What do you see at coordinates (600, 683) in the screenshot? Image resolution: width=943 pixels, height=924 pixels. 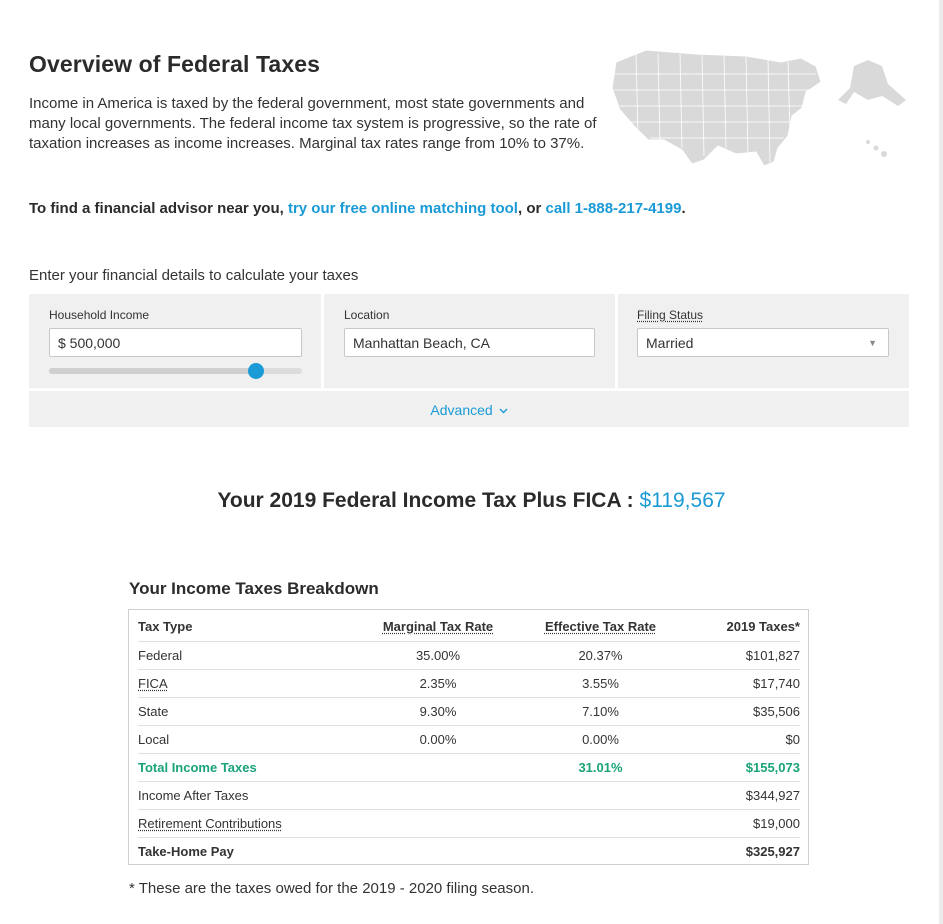 I see `row-effective: 3.55%` at bounding box center [600, 683].